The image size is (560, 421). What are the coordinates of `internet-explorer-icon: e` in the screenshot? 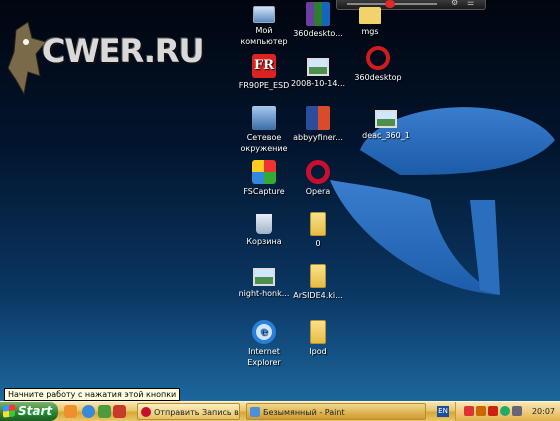 It's located at (264, 332).